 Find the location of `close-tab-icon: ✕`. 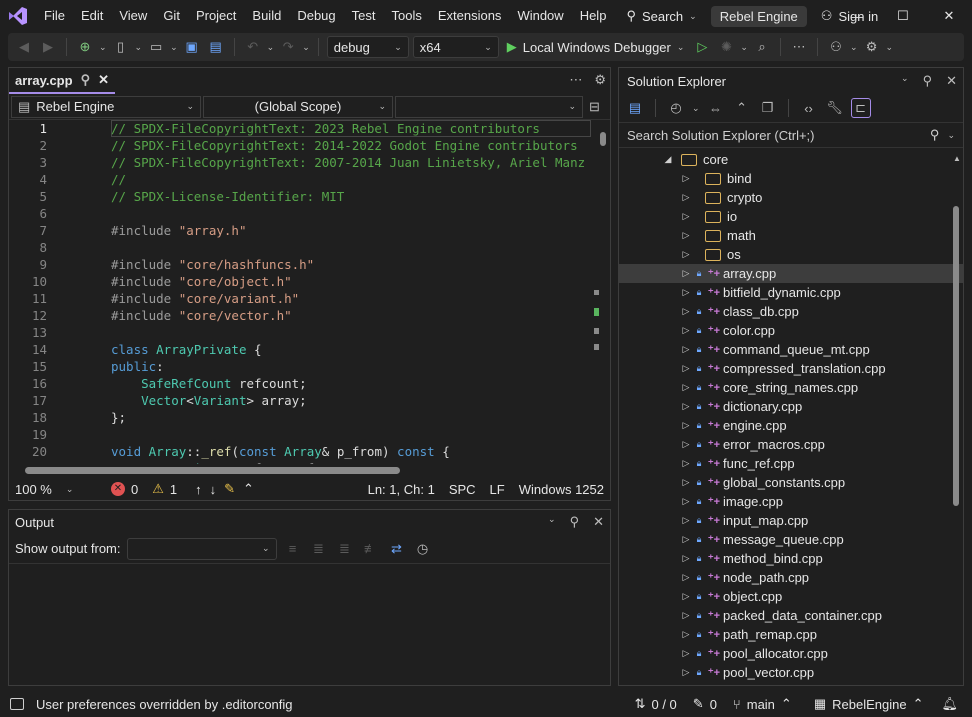

close-tab-icon: ✕ is located at coordinates (103, 80).